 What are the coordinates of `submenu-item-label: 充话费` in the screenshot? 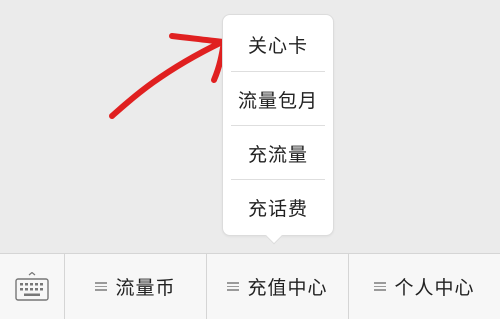 It's located at (277, 208).